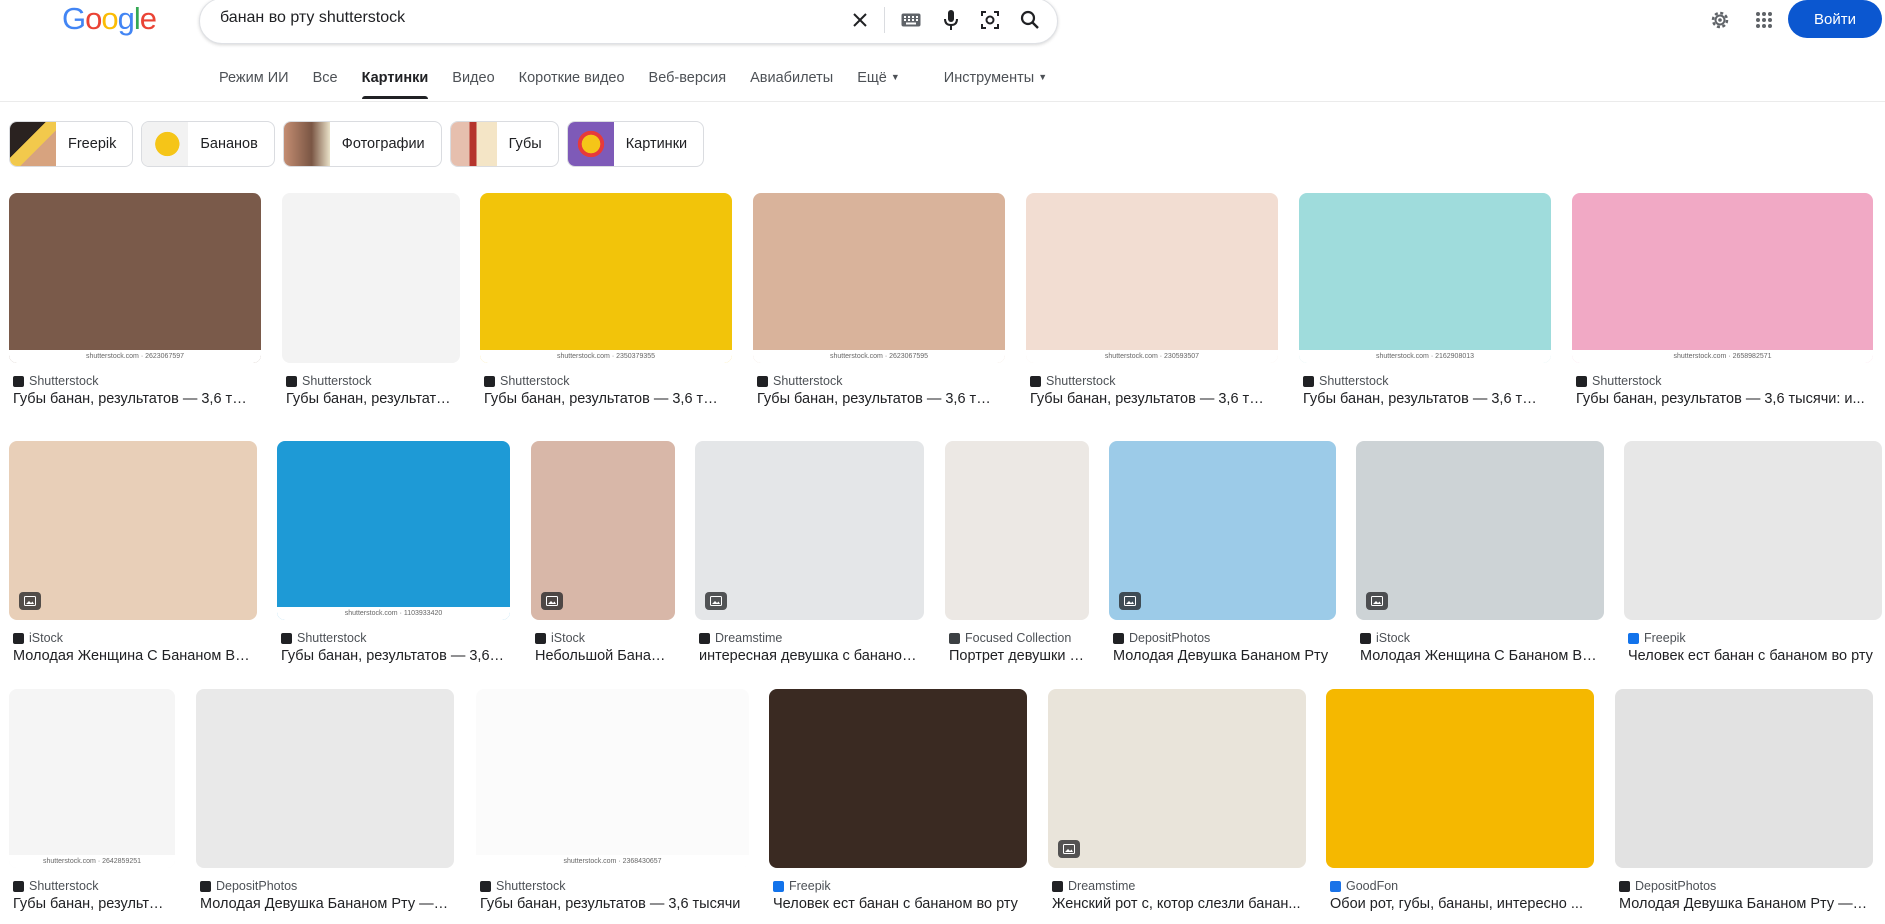  Describe the element at coordinates (504, 144) in the screenshot. I see `chip-lips: Губы` at that location.